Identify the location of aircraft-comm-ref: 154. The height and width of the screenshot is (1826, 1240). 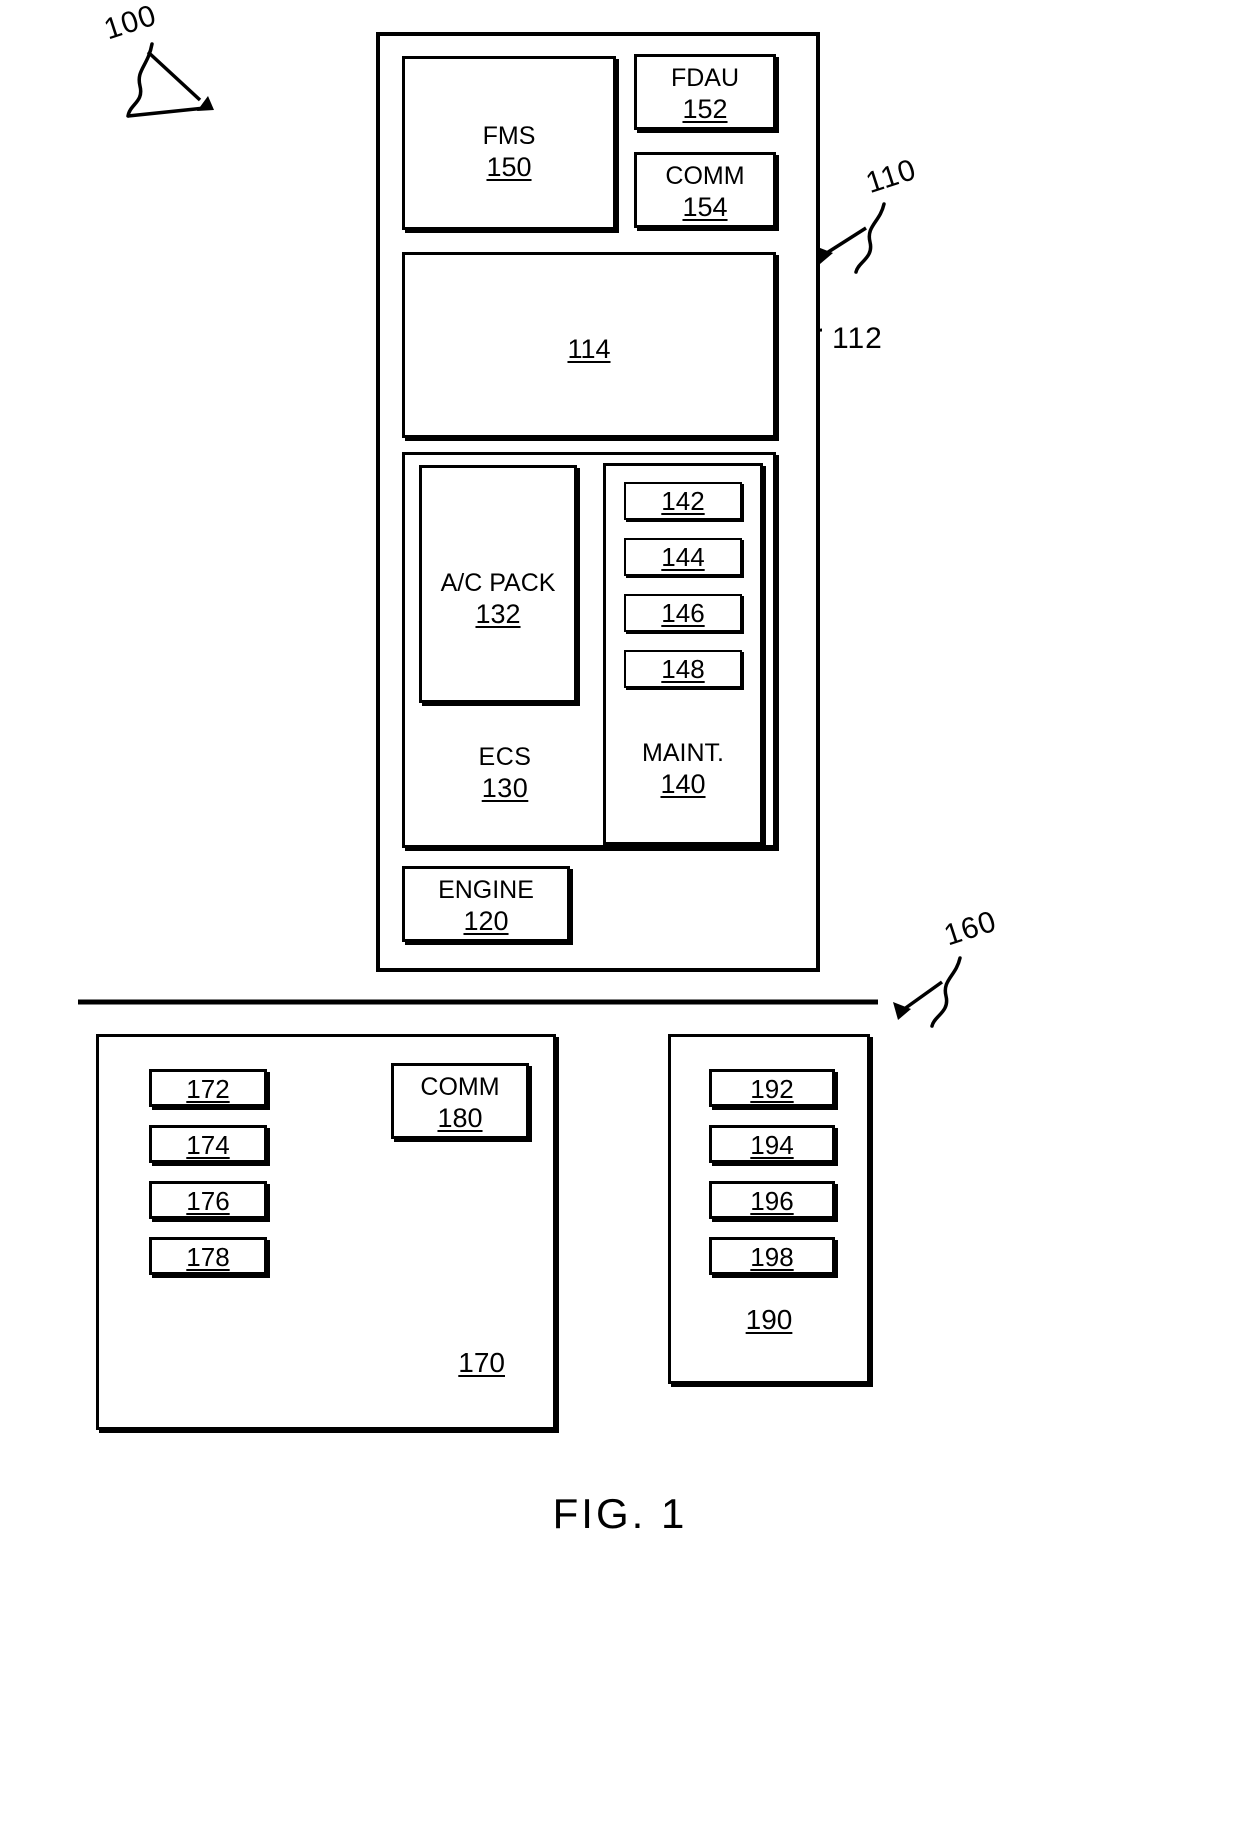
(705, 207).